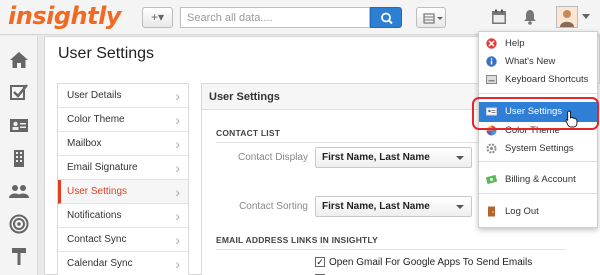 The width and height of the screenshot is (600, 275). What do you see at coordinates (123, 240) in the screenshot?
I see `settings-nav-item-contact-sync: Contact Sync` at bounding box center [123, 240].